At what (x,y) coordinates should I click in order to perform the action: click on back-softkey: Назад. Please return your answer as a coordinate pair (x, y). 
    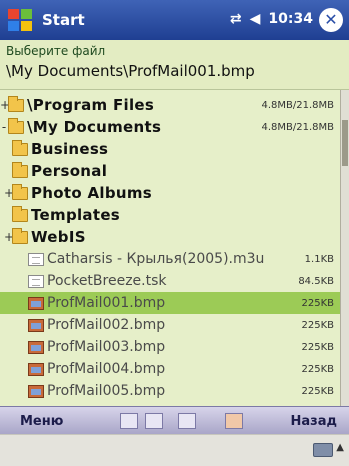
    Looking at the image, I should click on (314, 421).